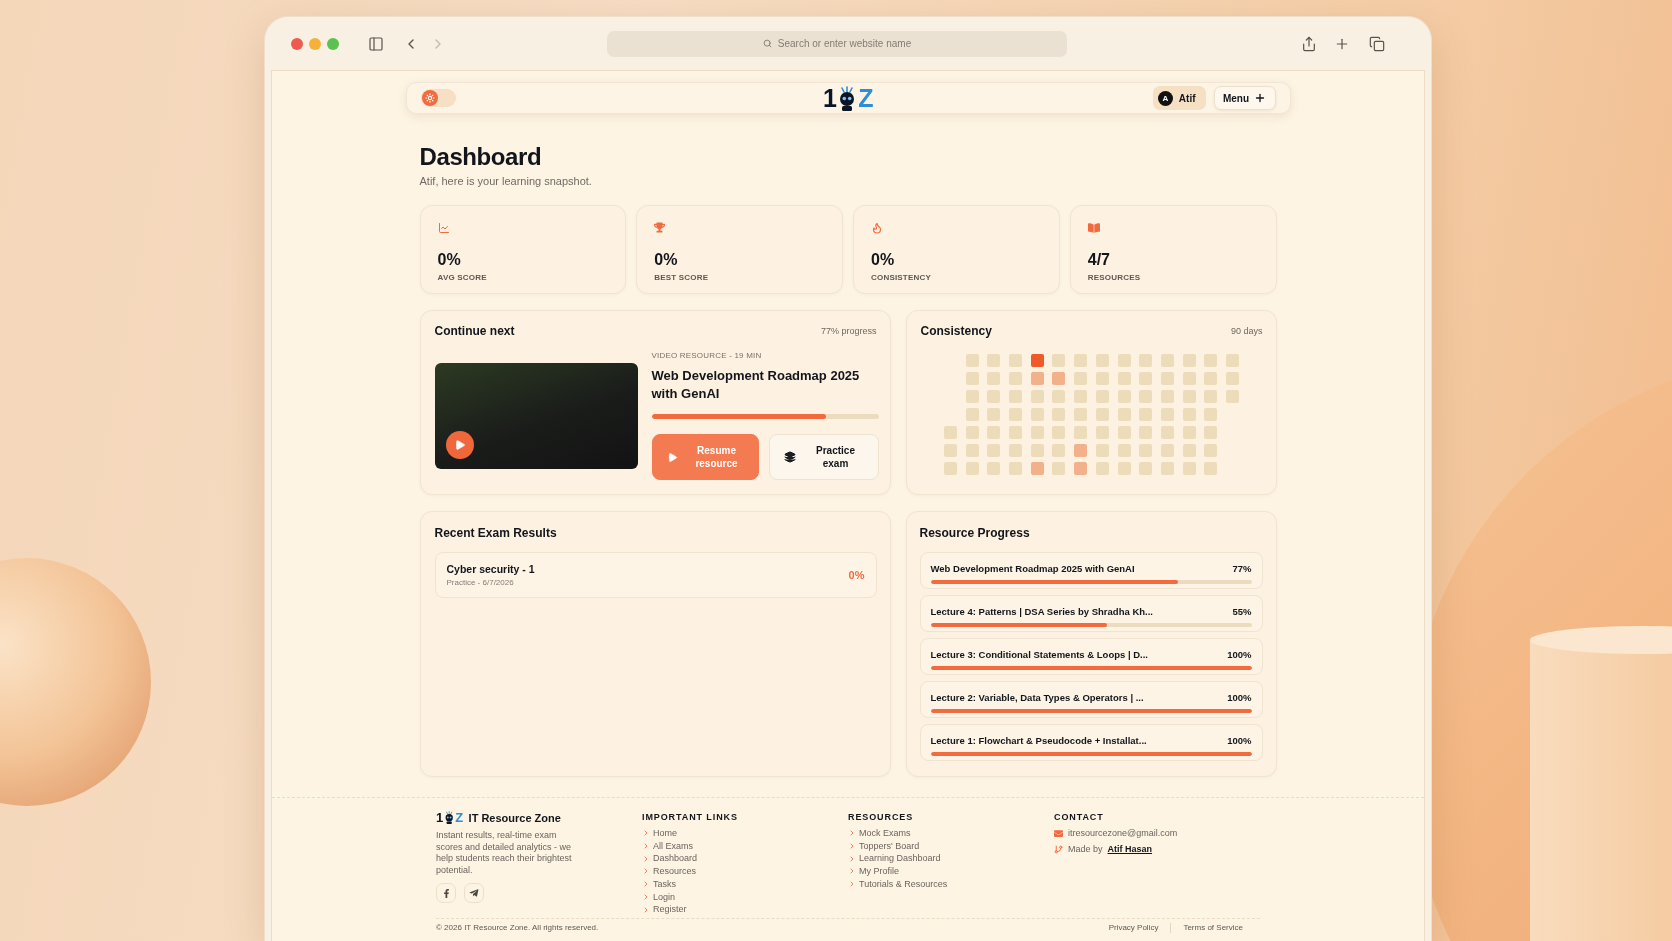 The image size is (1672, 941). What do you see at coordinates (844, 43) in the screenshot?
I see `address-placeholder: Search or enter website name` at bounding box center [844, 43].